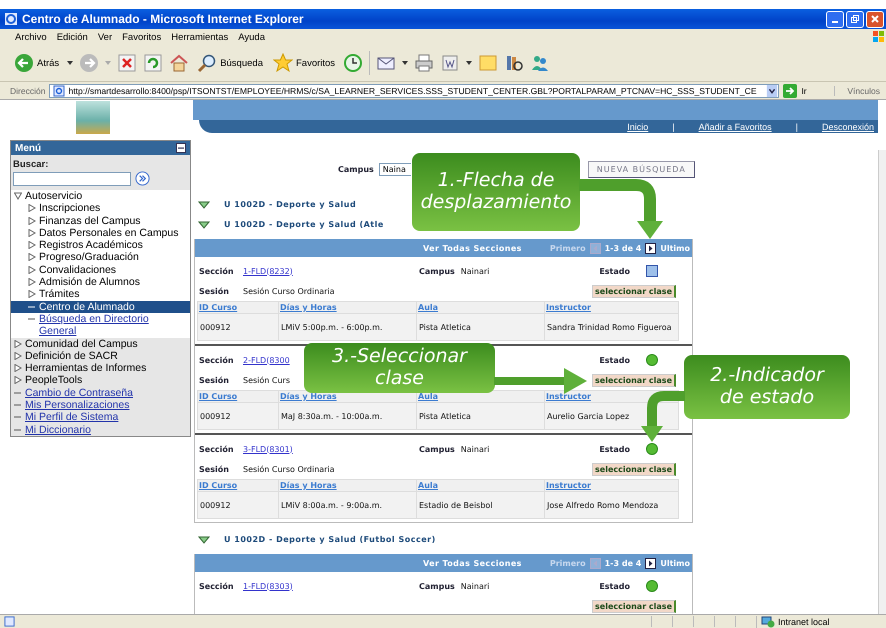 Image resolution: width=886 pixels, height=628 pixels. I want to click on minimize-button, so click(835, 19).